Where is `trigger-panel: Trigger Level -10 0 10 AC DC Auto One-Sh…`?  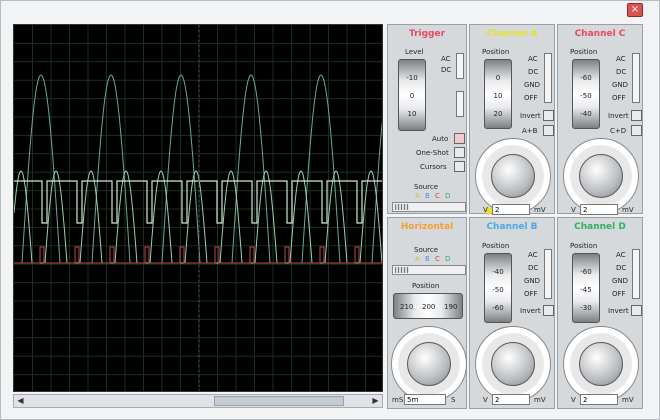 trigger-panel: Trigger Level -10 0 10 AC DC Auto One-Sh… is located at coordinates (427, 119).